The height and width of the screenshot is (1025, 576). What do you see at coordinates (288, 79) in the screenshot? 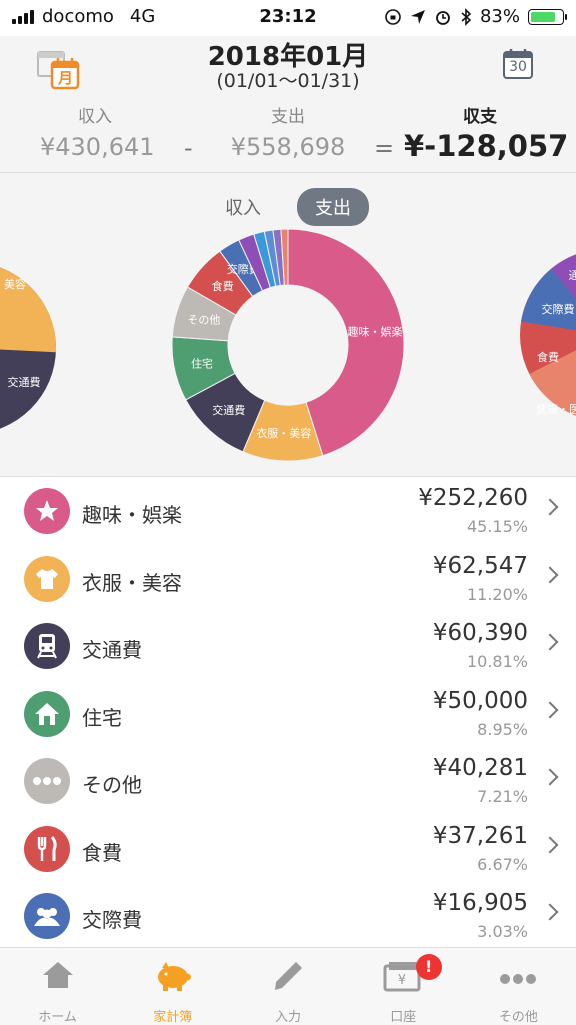
I see `date-range: (01/01〜01/31)` at bounding box center [288, 79].